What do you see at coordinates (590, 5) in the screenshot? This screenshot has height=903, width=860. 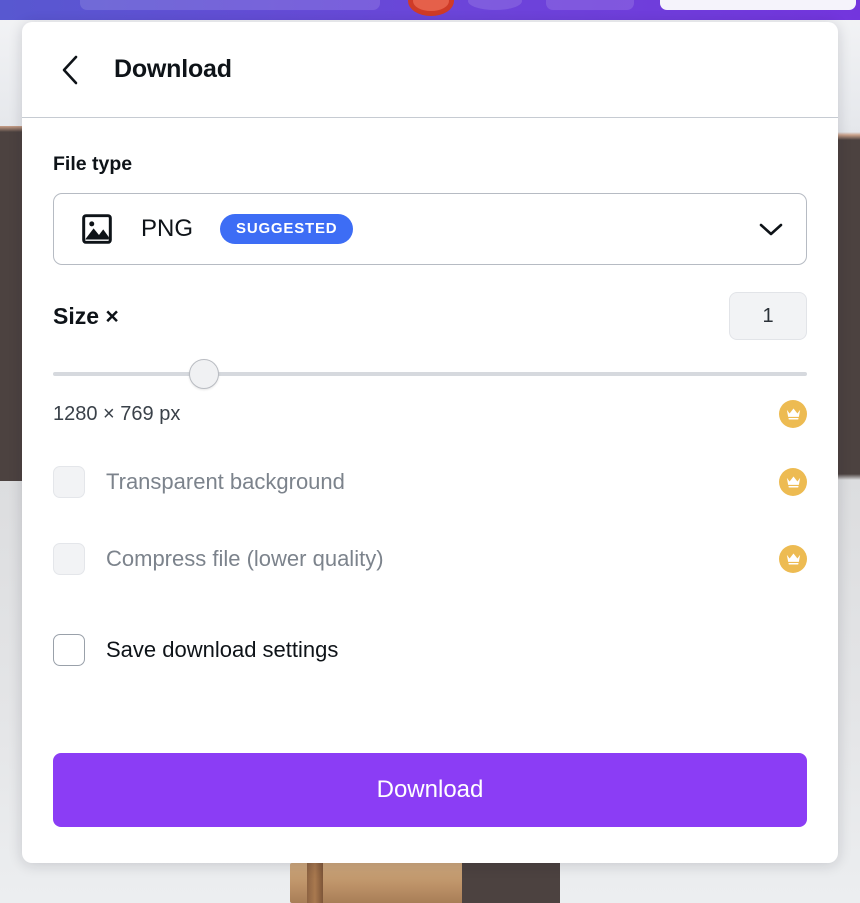 I see `toolbar-chip-right` at bounding box center [590, 5].